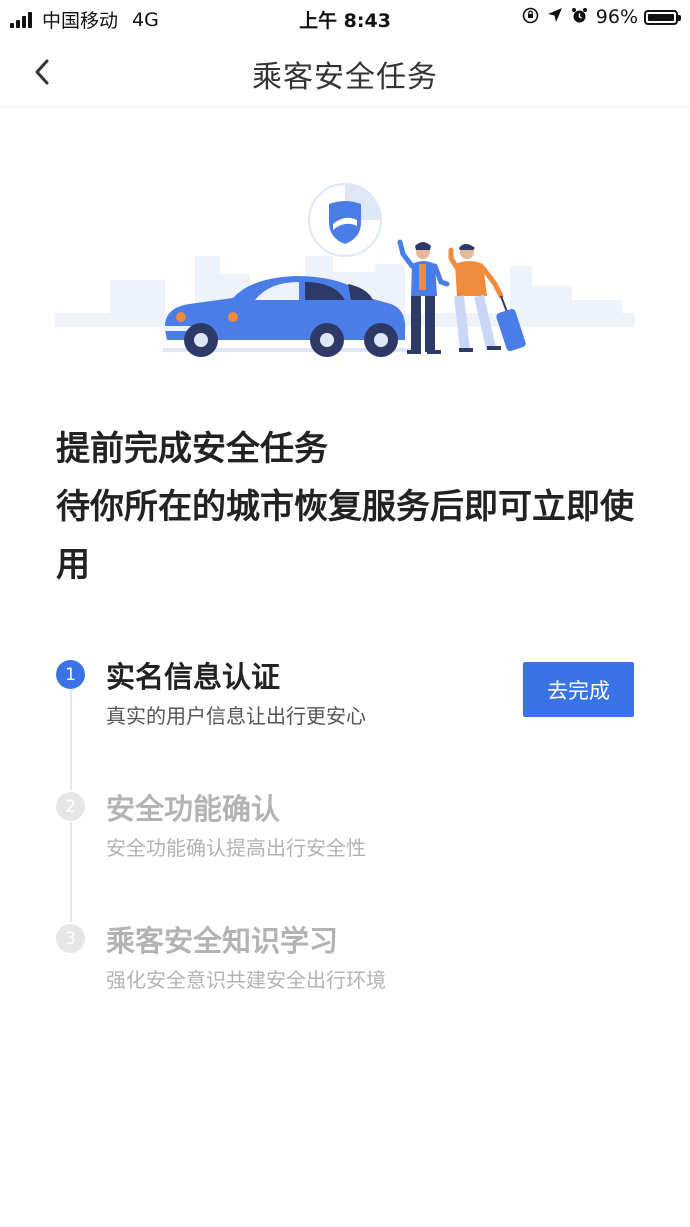 The height and width of the screenshot is (1227, 690). Describe the element at coordinates (555, 17) in the screenshot. I see `location-arrow-icon` at that location.